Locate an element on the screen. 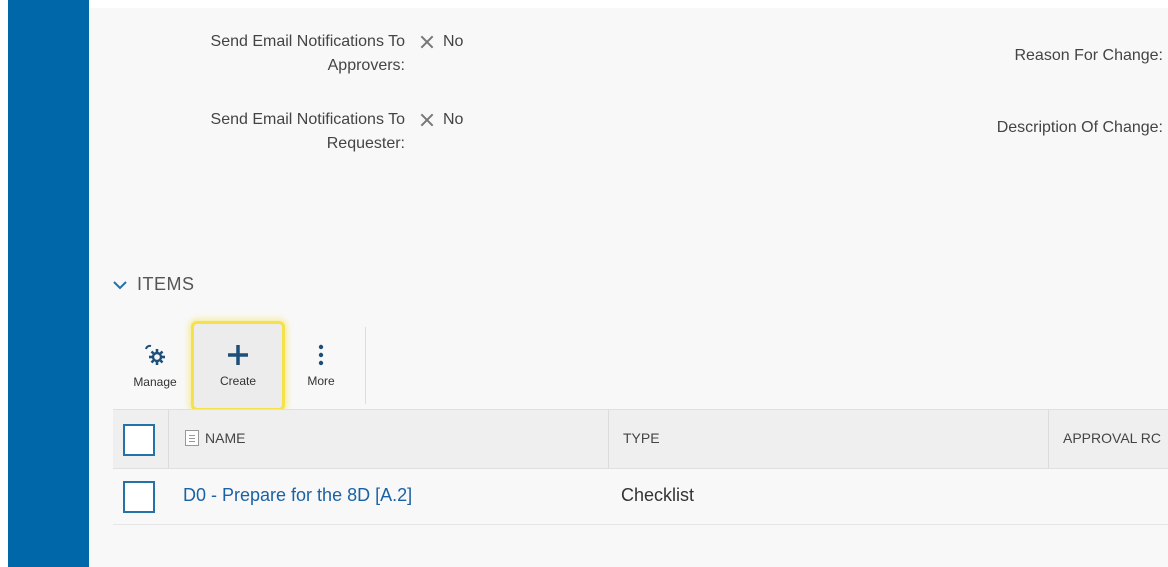 This screenshot has width=1168, height=567. window-frame is located at coordinates (4, 283).